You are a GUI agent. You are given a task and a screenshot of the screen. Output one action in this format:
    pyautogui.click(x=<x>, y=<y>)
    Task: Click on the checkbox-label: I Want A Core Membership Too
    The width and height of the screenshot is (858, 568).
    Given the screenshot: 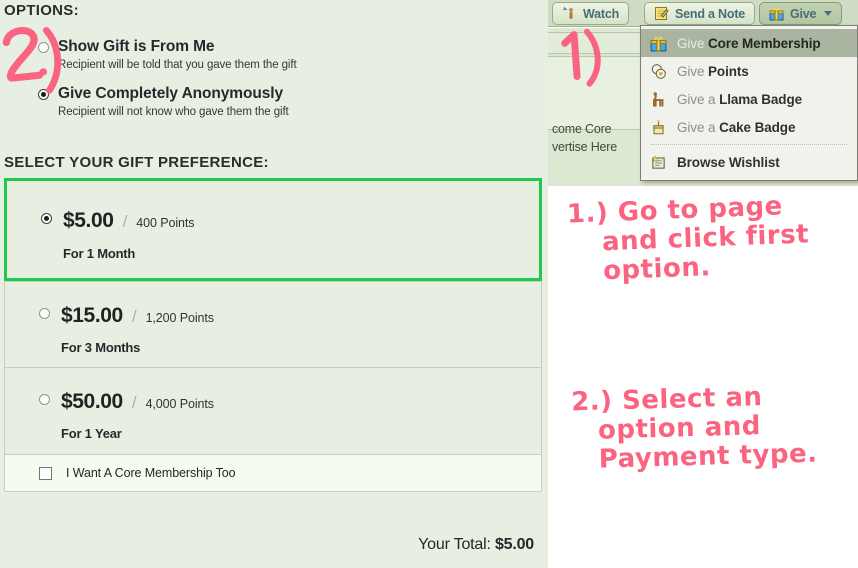 What is the action you would take?
    pyautogui.click(x=151, y=473)
    